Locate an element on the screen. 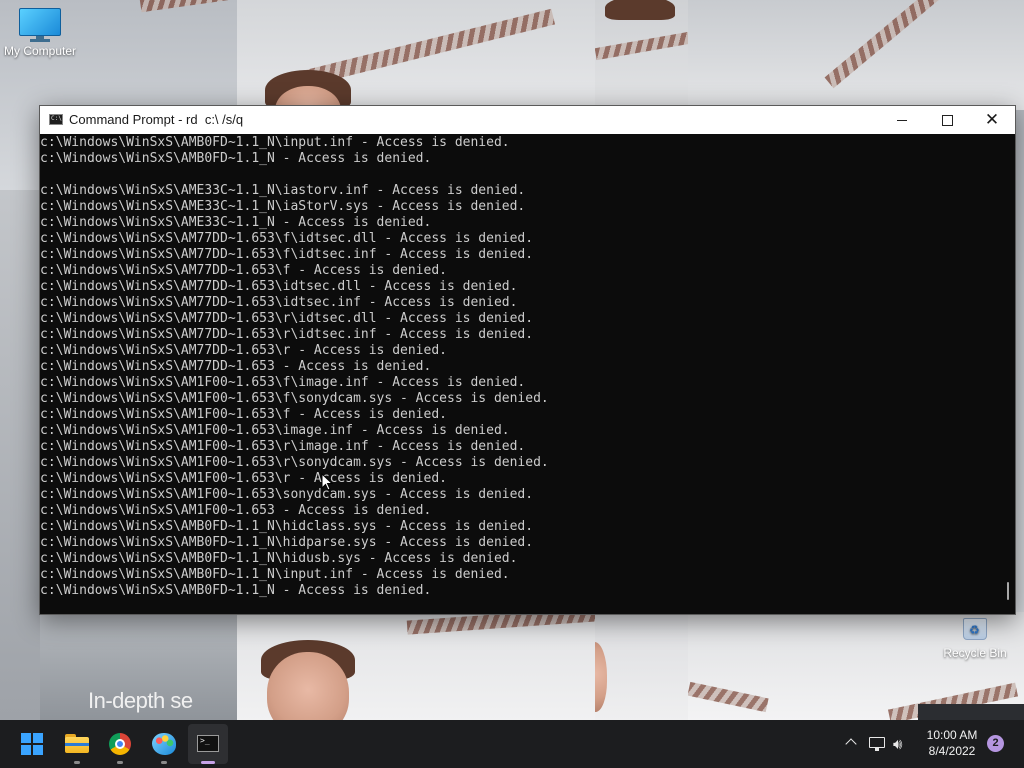  minimize-button is located at coordinates (902, 120).